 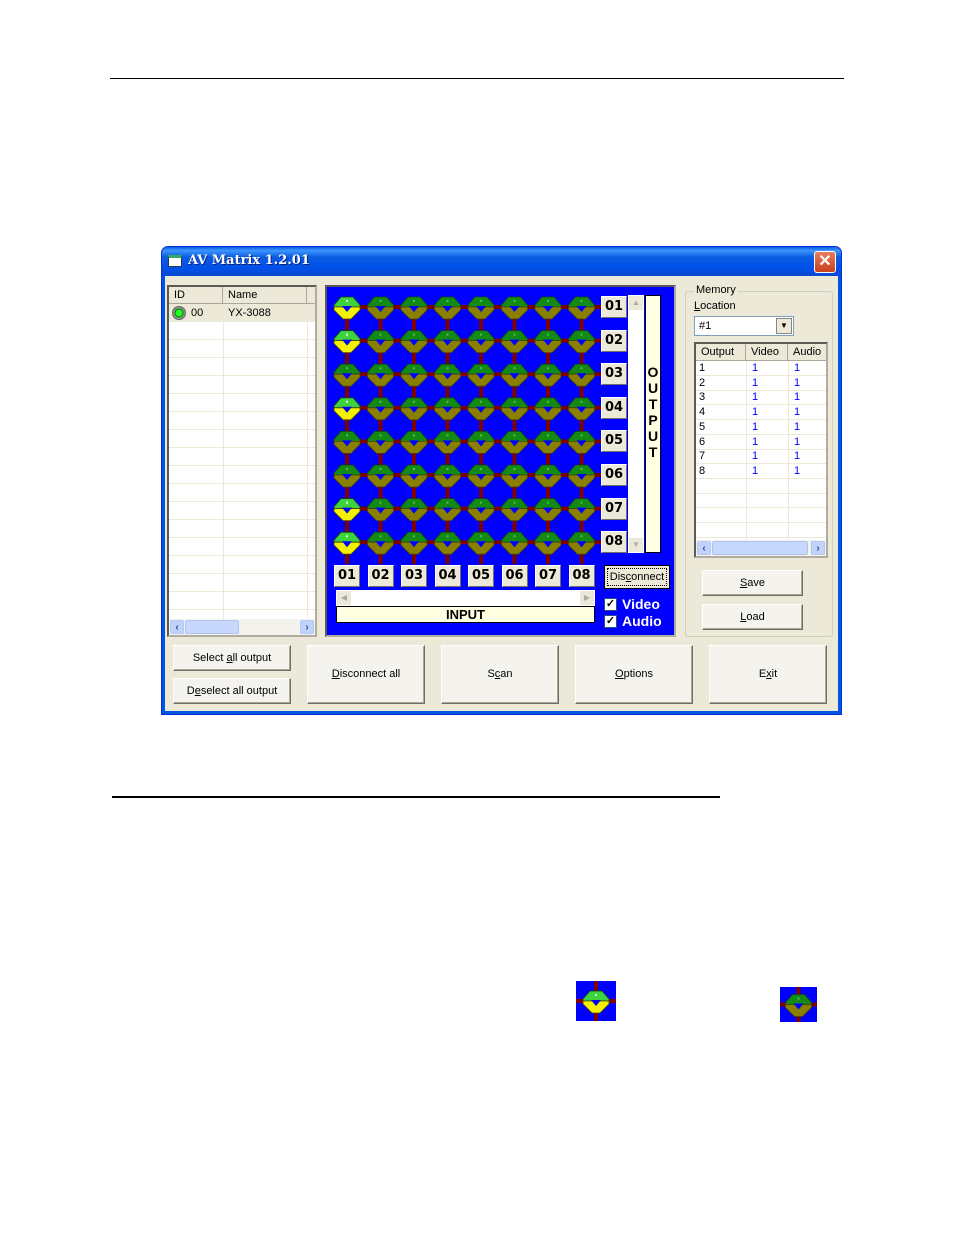 I want to click on memory-row: 7 1 1, so click(x=761, y=457).